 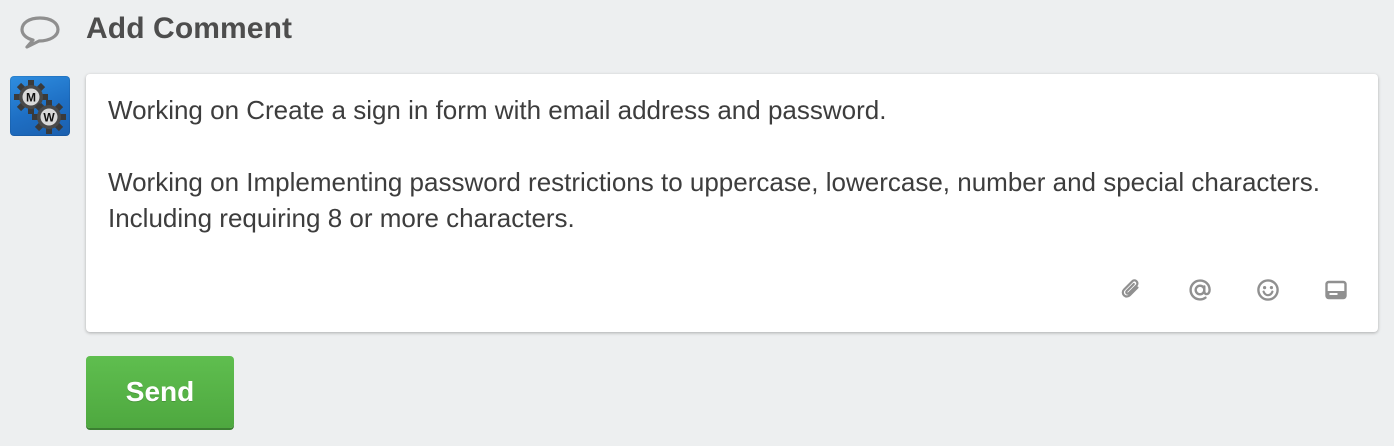 What do you see at coordinates (1336, 290) in the screenshot?
I see `card-icon` at bounding box center [1336, 290].